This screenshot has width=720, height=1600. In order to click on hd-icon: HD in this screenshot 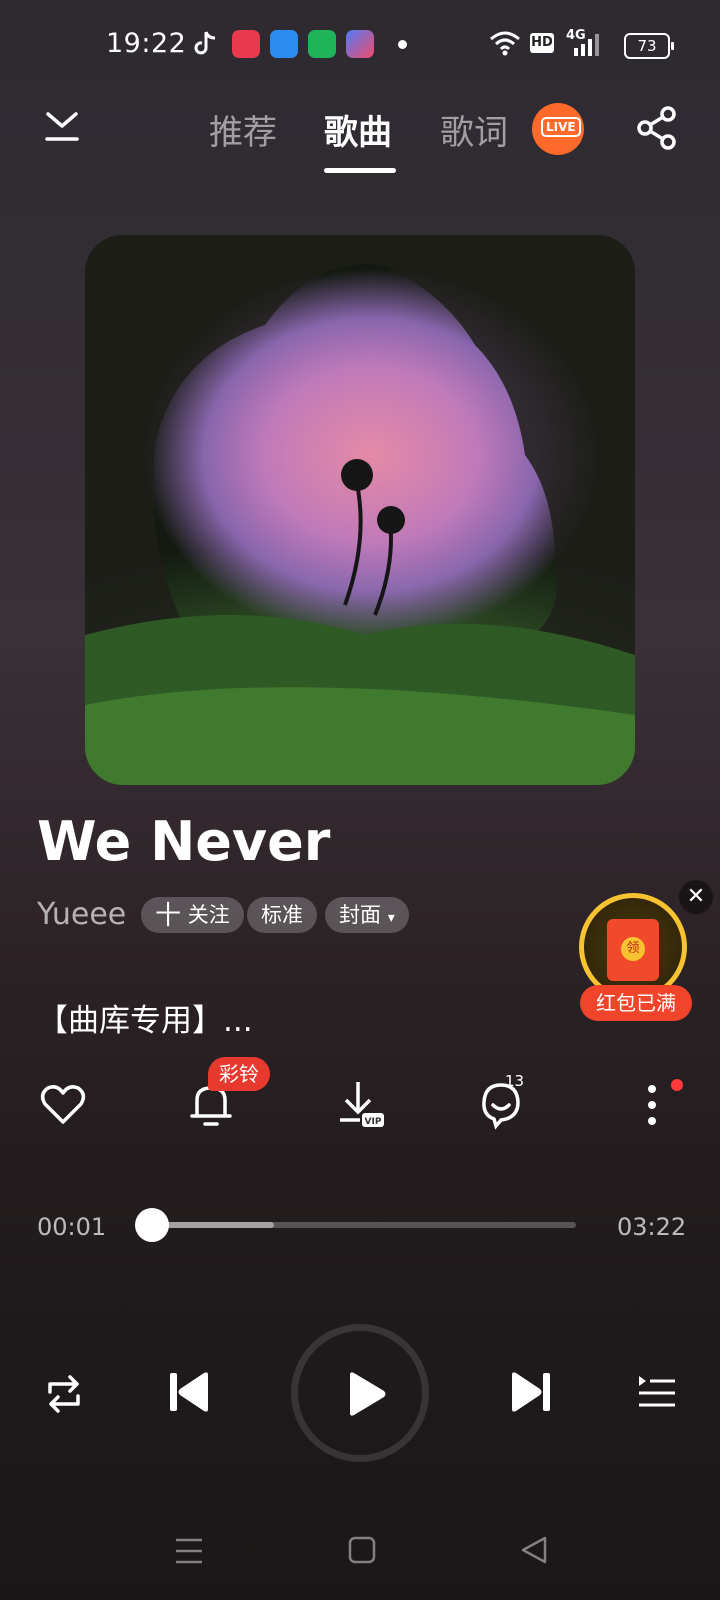, I will do `click(542, 43)`.